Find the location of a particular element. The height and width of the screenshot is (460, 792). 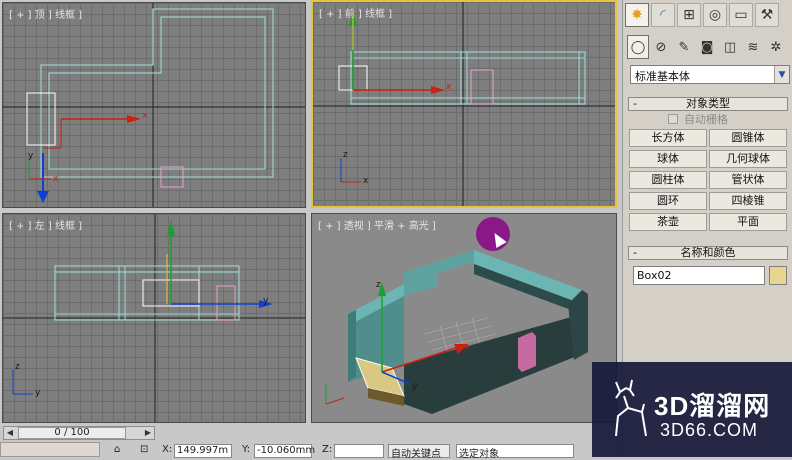

viewport-front-label: [ + ] 前 ] 线框 ] is located at coordinates (355, 12).